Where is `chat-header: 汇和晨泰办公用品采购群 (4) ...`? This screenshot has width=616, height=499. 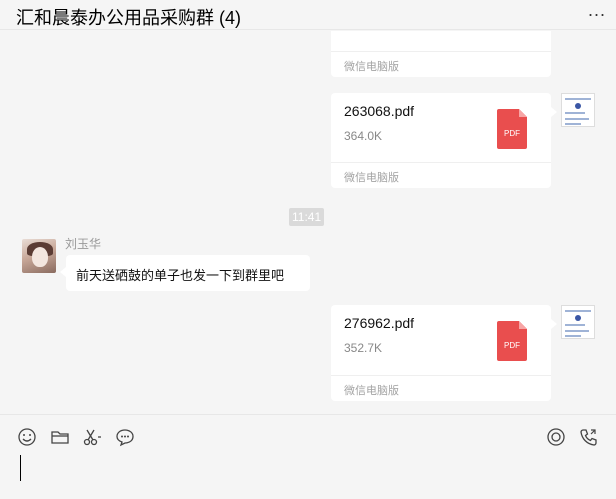 chat-header: 汇和晨泰办公用品采购群 (4) ... is located at coordinates (308, 15).